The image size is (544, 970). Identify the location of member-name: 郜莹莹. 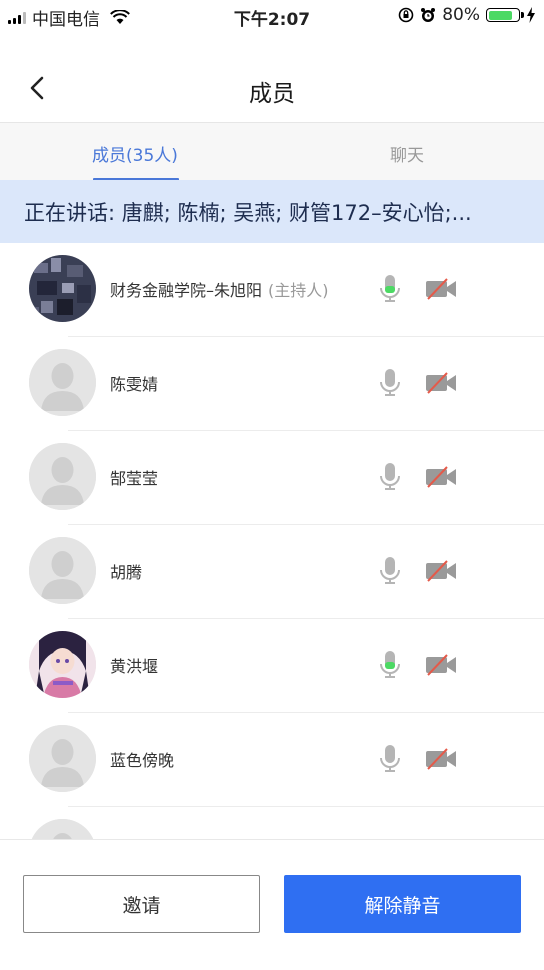
(134, 478).